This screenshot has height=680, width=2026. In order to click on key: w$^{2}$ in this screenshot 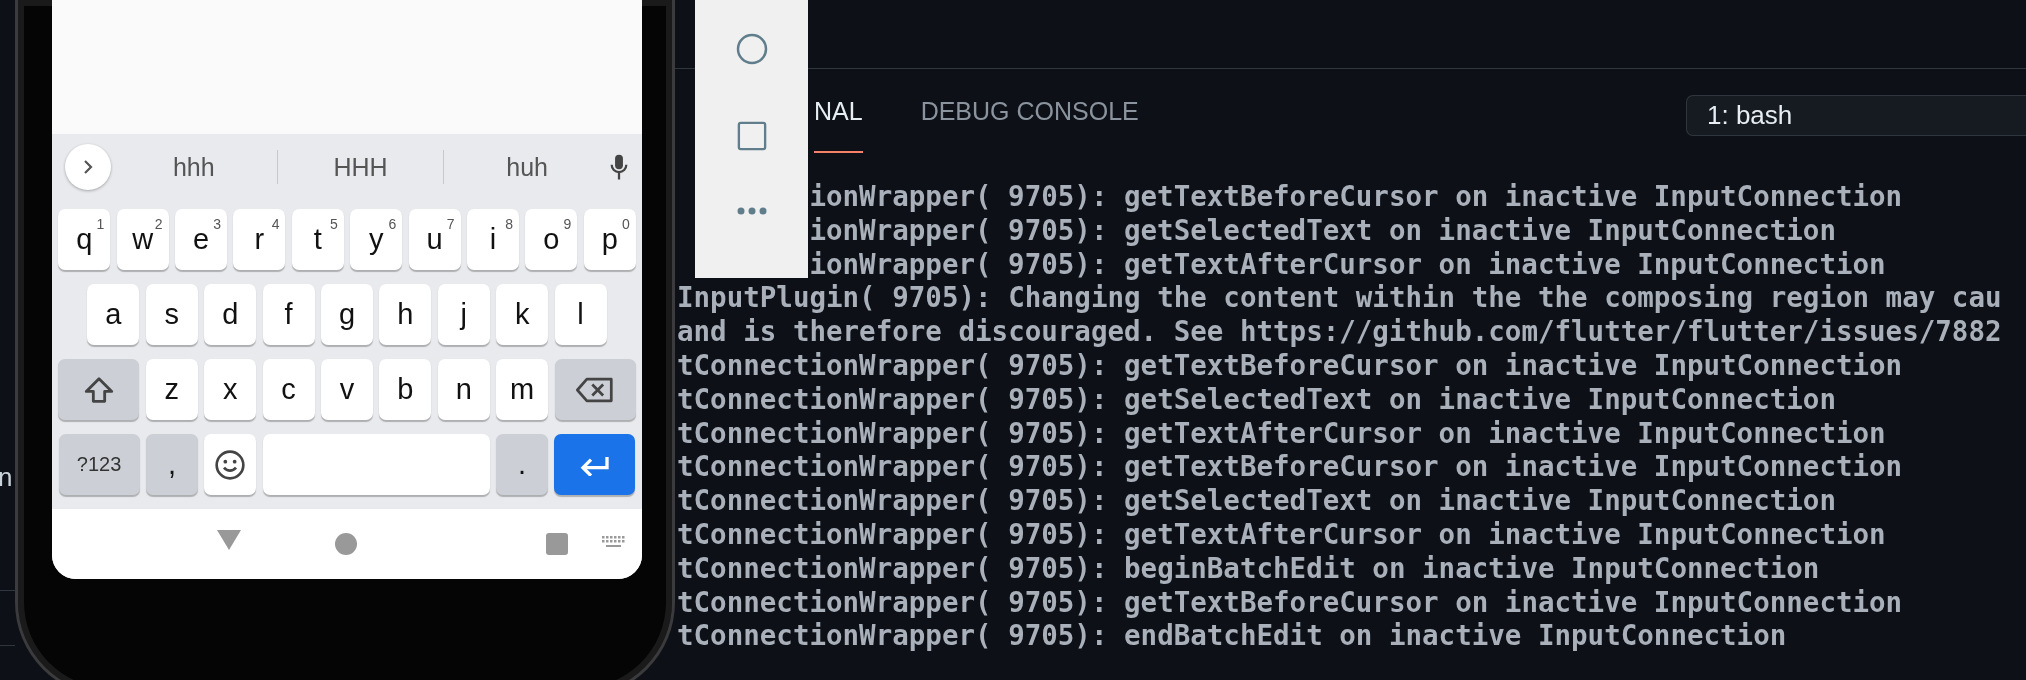, I will do `click(142, 239)`.